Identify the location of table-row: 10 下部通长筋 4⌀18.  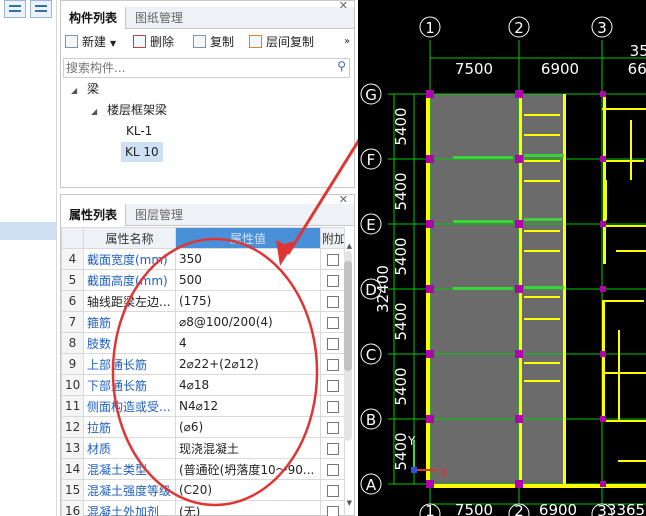
(203, 385).